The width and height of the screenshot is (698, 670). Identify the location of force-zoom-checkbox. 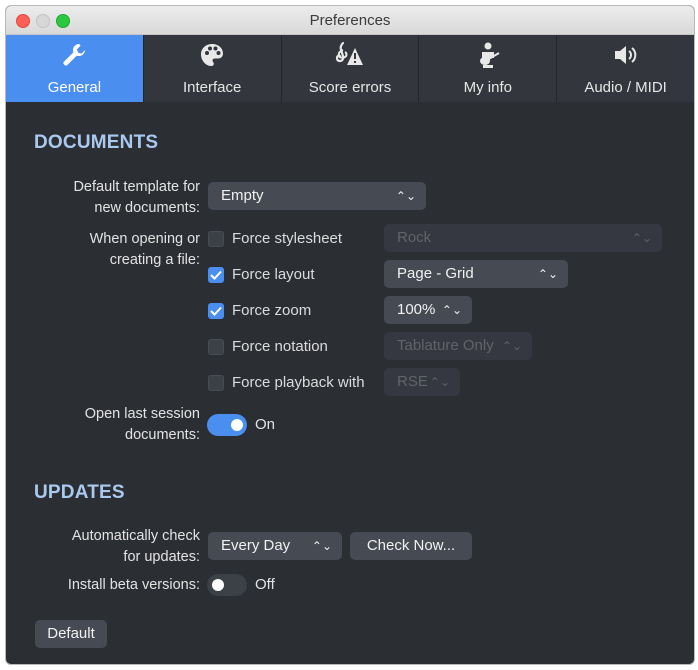
(216, 311).